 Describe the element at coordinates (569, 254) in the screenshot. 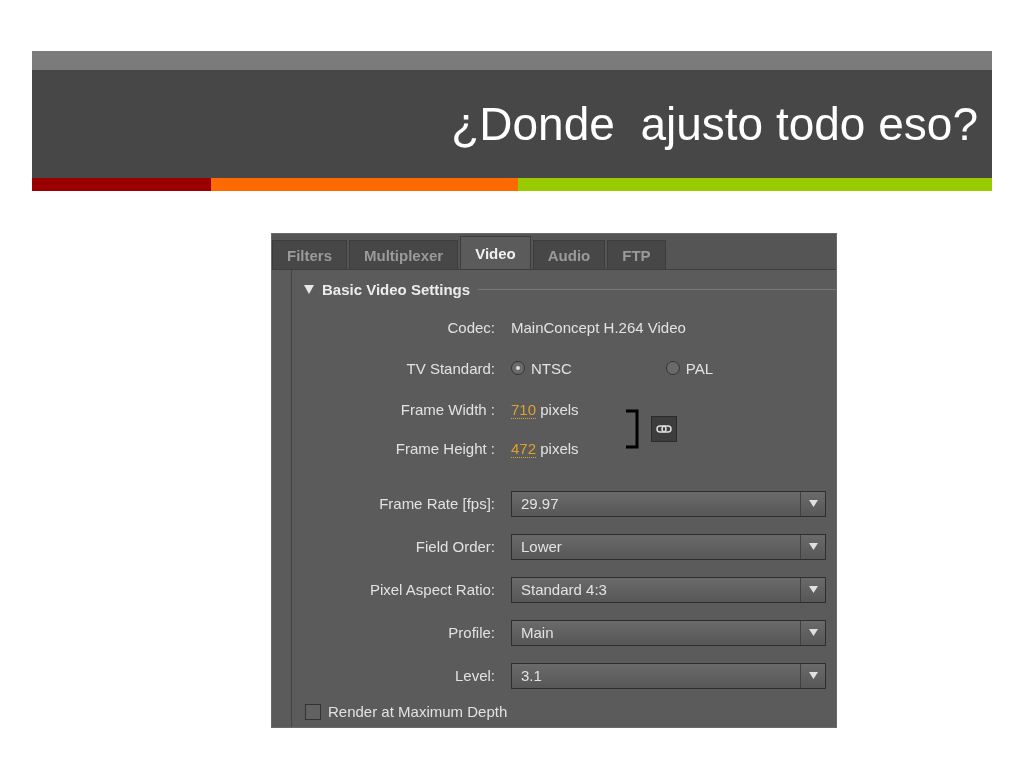

I see `tab: Audio` at that location.